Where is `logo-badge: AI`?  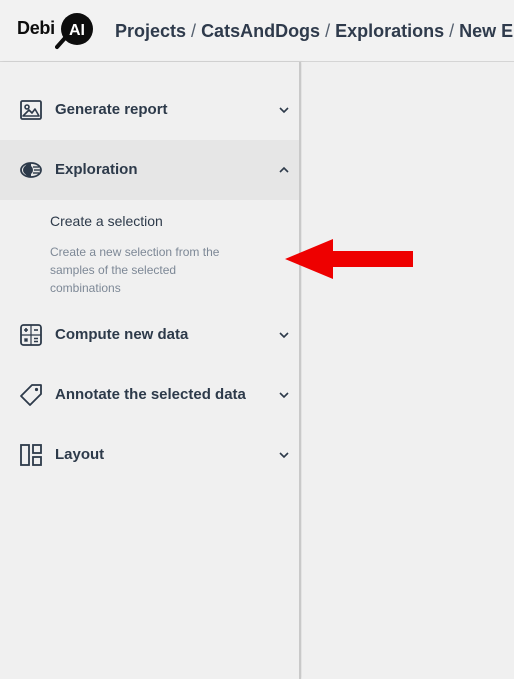 logo-badge: AI is located at coordinates (77, 30).